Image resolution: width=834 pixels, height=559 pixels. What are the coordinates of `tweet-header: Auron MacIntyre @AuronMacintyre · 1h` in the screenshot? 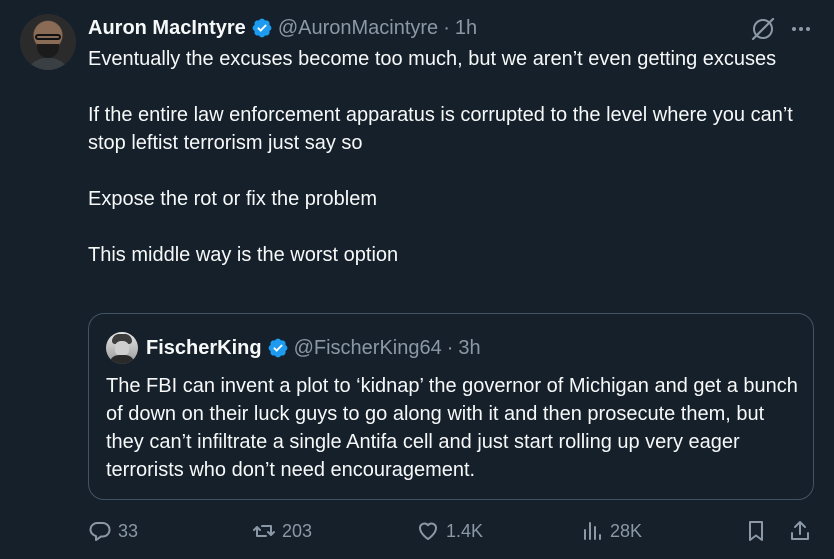 It's located at (282, 28).